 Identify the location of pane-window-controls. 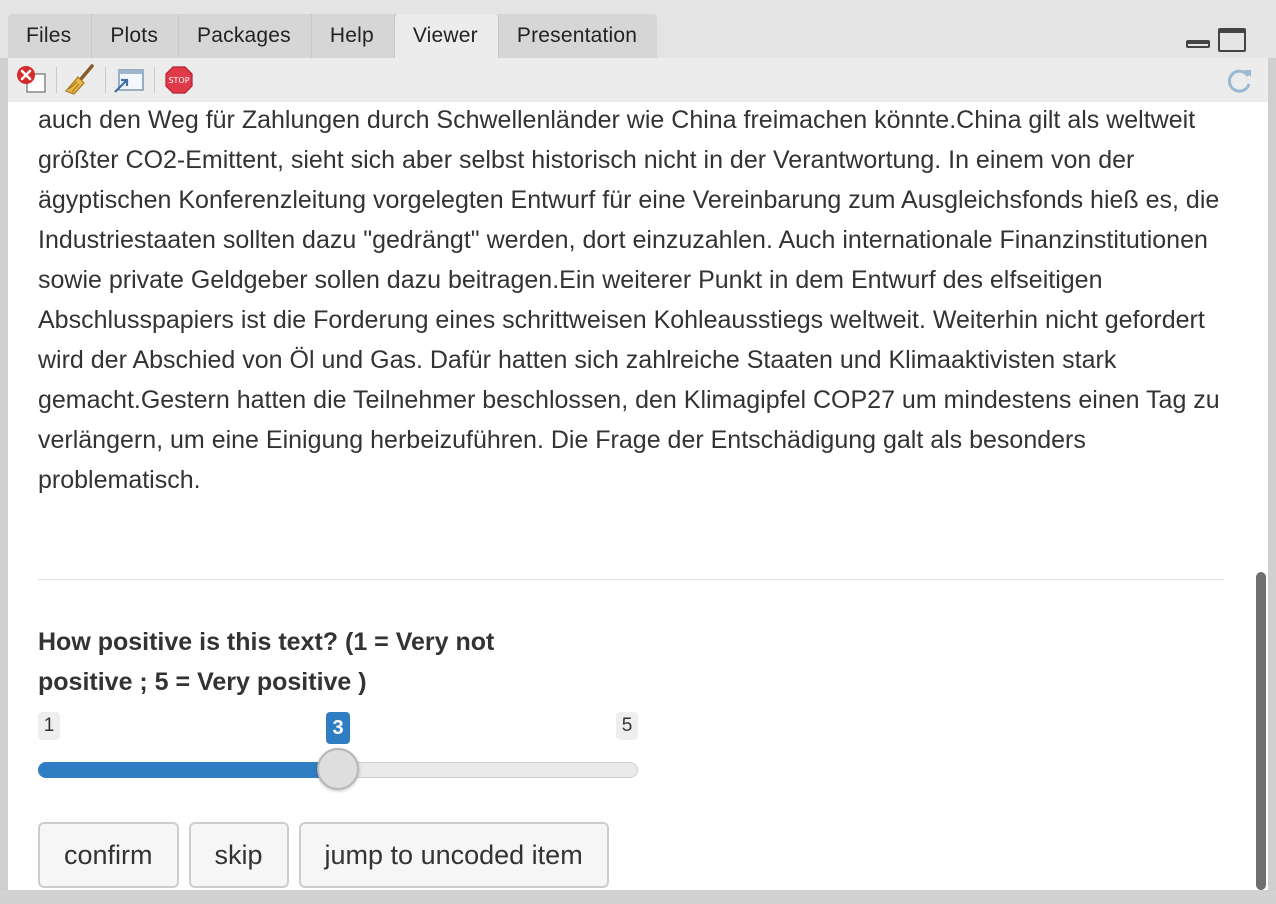
(1216, 40).